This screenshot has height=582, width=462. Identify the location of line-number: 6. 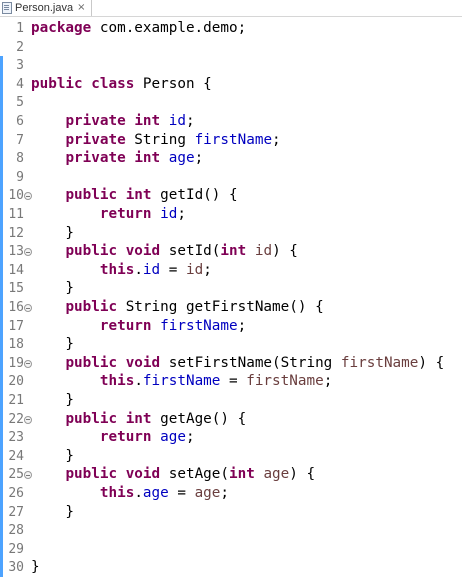
(20, 121).